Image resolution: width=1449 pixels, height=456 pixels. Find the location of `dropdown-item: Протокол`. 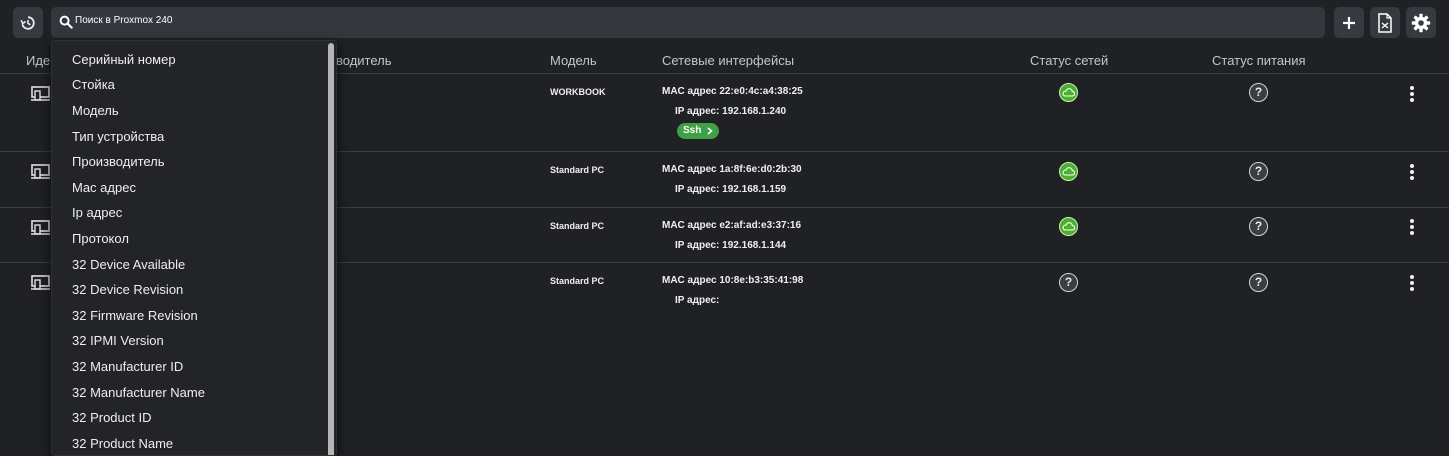

dropdown-item: Протокол is located at coordinates (100, 238).